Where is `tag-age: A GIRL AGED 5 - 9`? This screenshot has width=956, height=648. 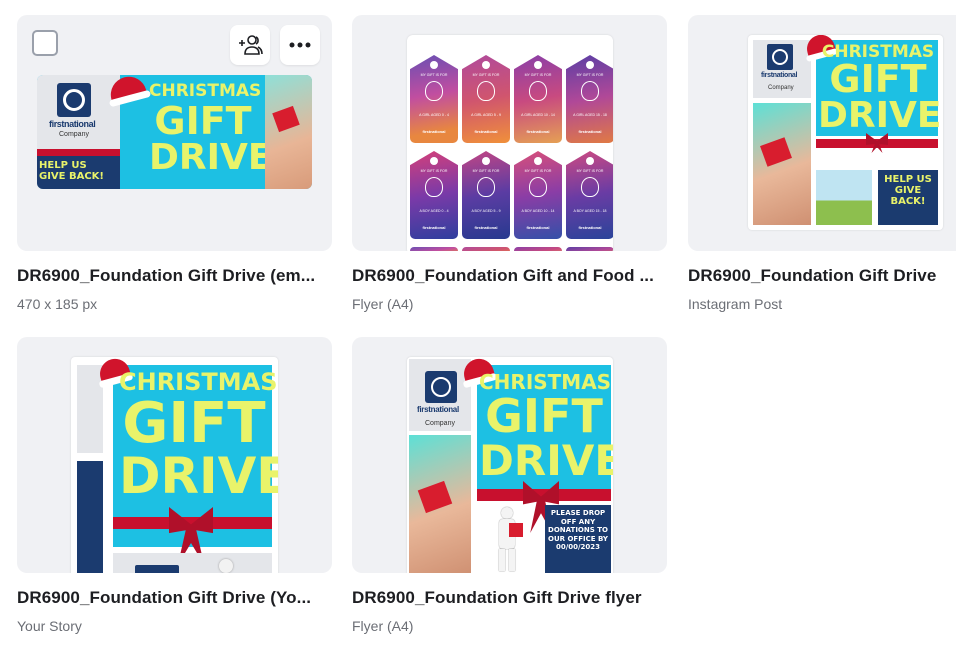
tag-age: A GIRL AGED 5 - 9 is located at coordinates (486, 115).